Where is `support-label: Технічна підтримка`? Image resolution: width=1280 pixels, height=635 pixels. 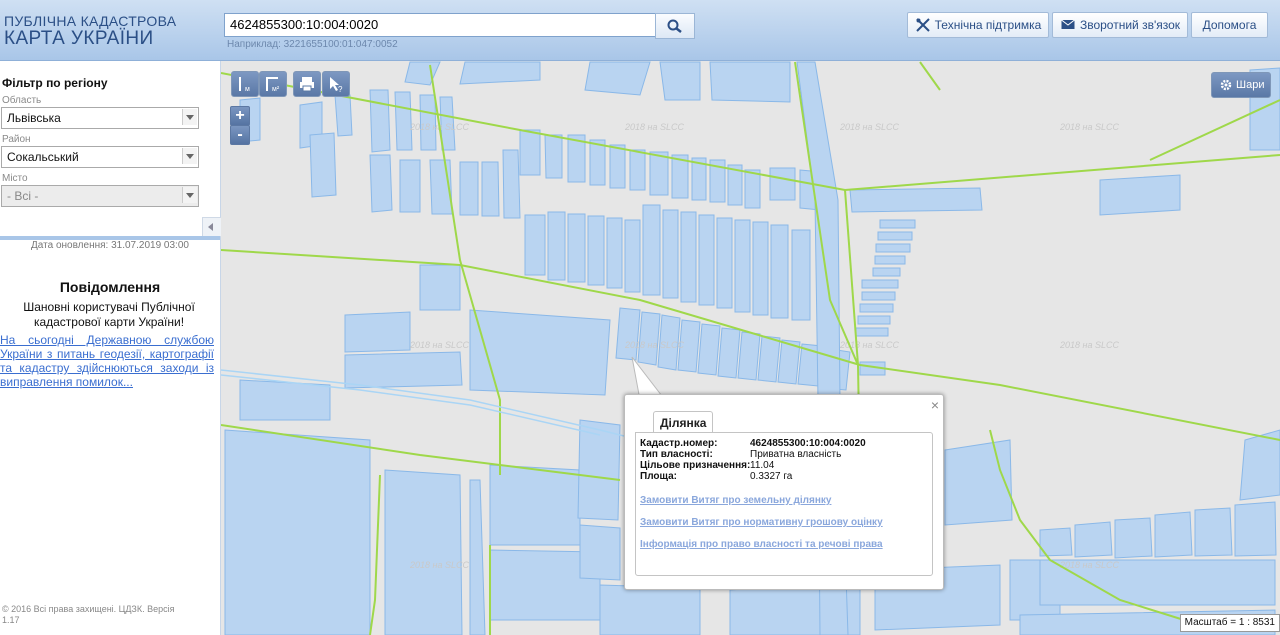
support-label: Технічна підтримка is located at coordinates (988, 25).